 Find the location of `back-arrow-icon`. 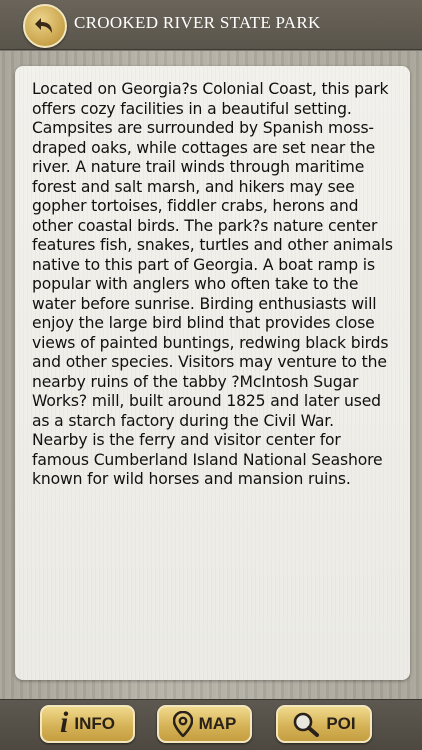

back-arrow-icon is located at coordinates (43, 25).